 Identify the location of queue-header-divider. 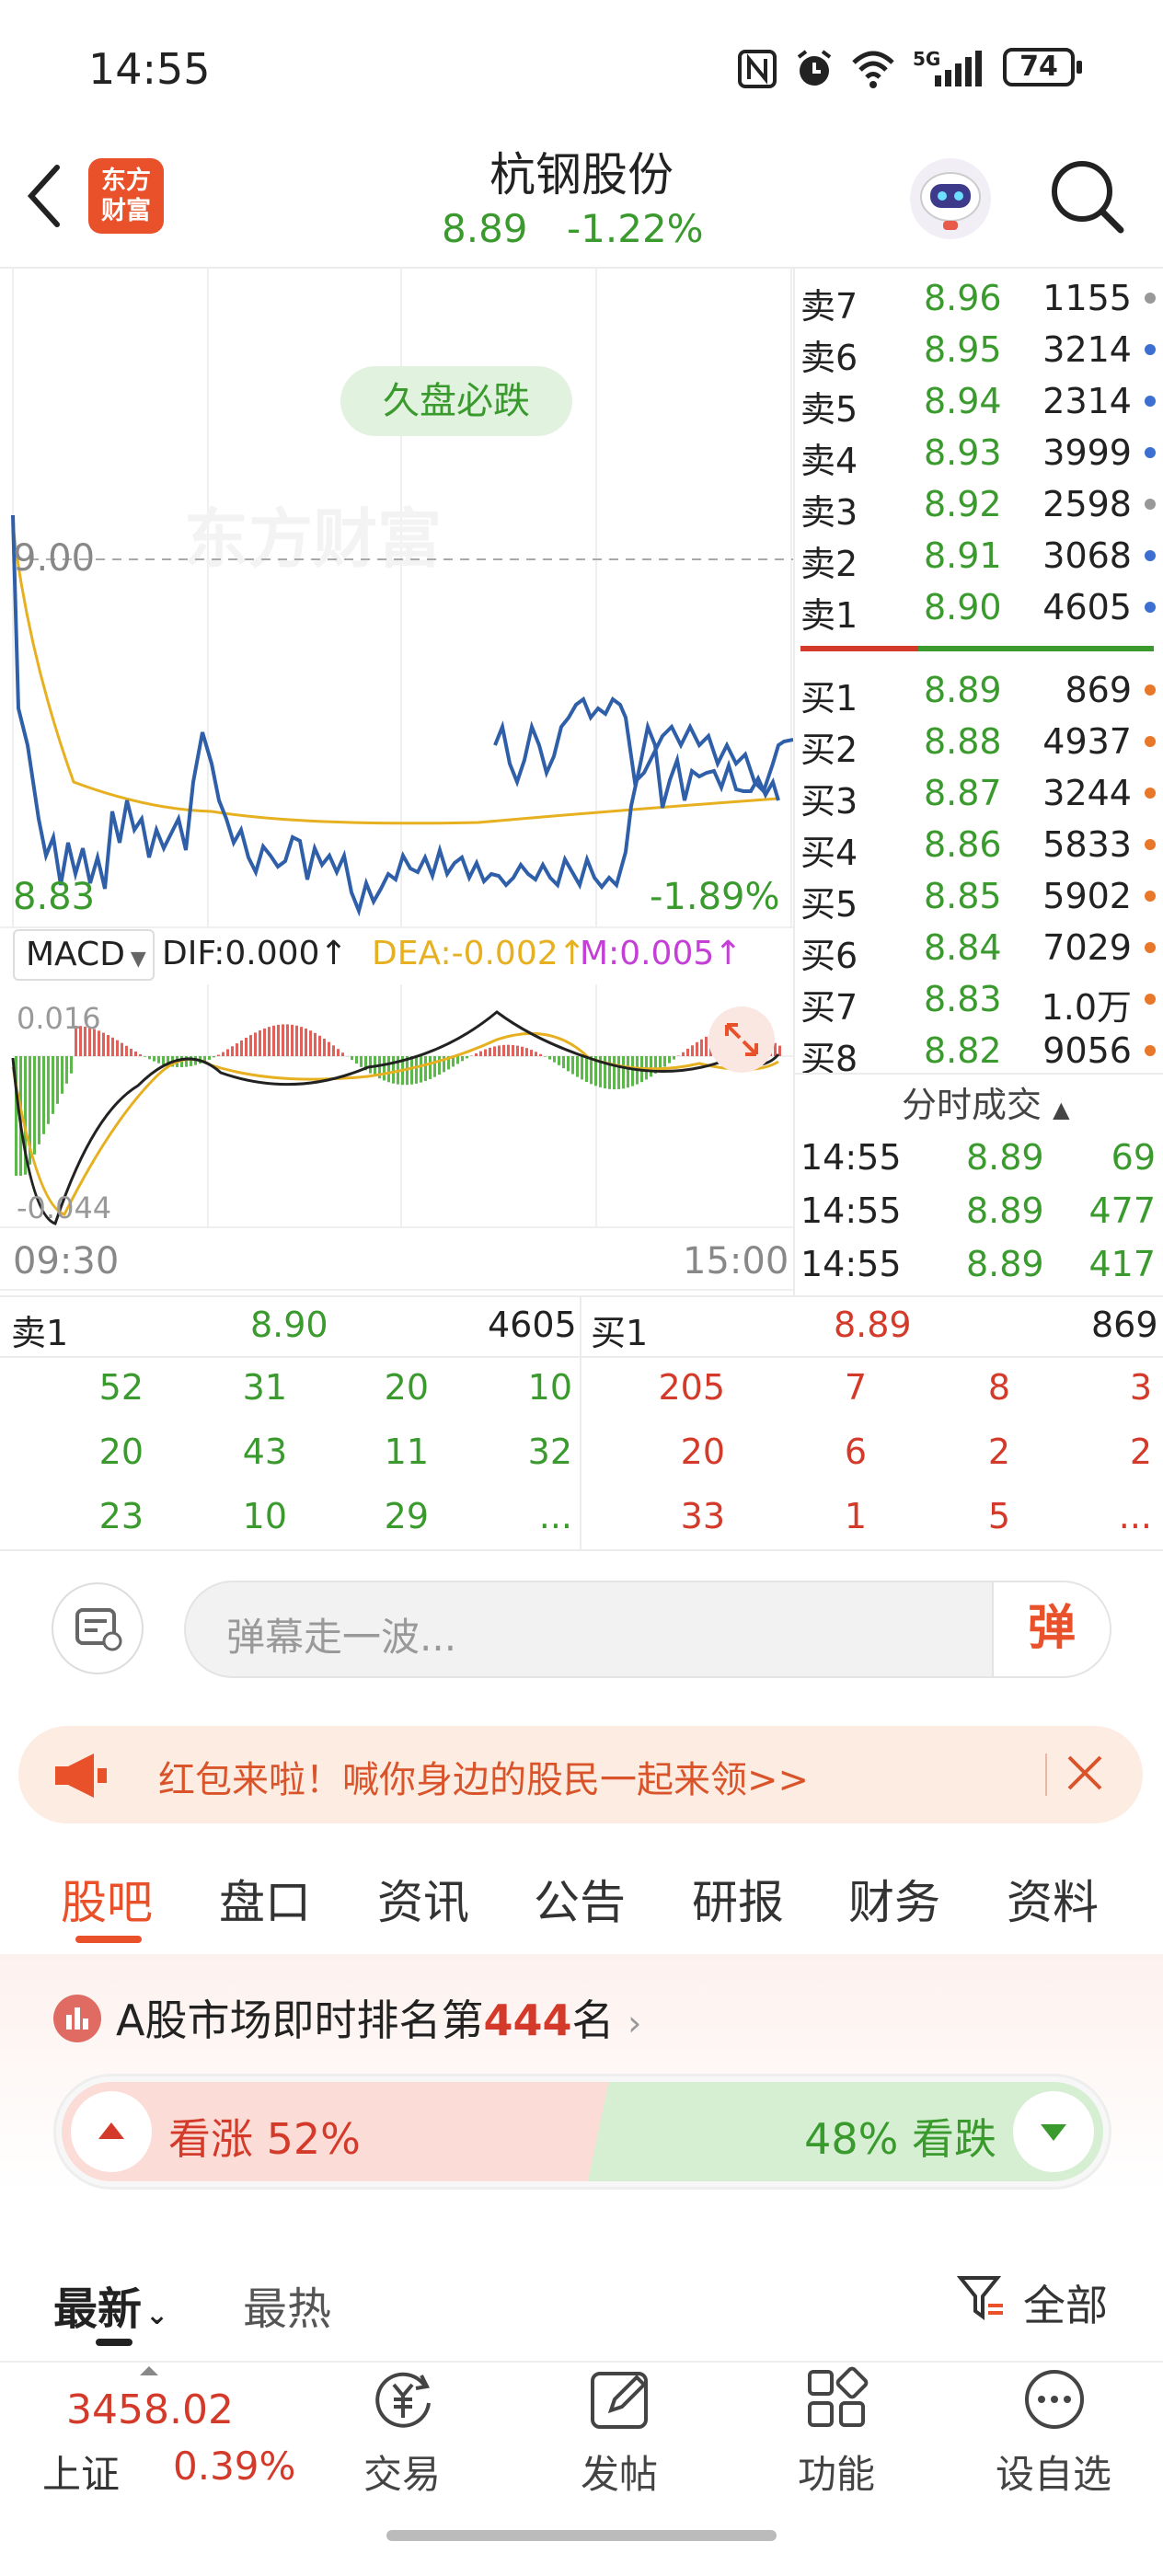
(581, 1357).